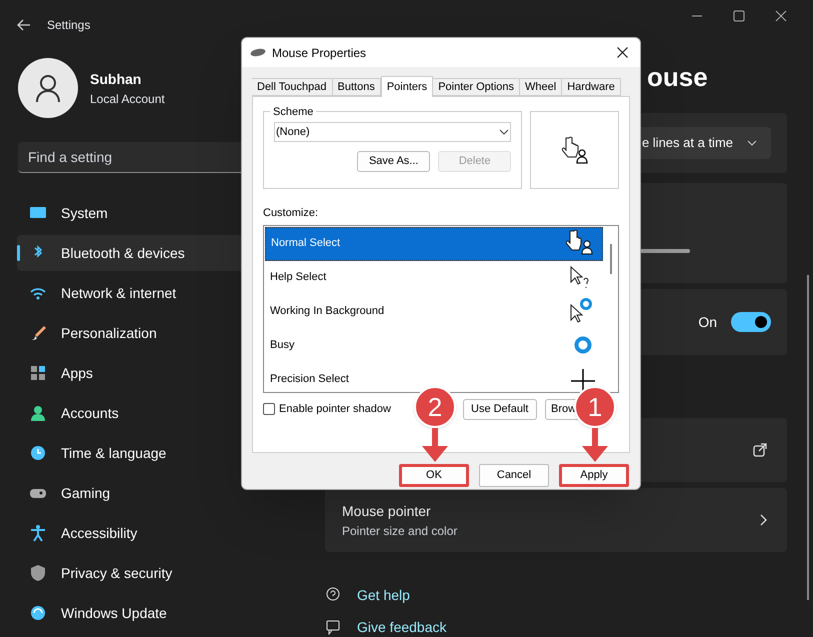 The height and width of the screenshot is (637, 813). Describe the element at coordinates (319, 53) in the screenshot. I see `dialog-title: Mouse Properties` at that location.